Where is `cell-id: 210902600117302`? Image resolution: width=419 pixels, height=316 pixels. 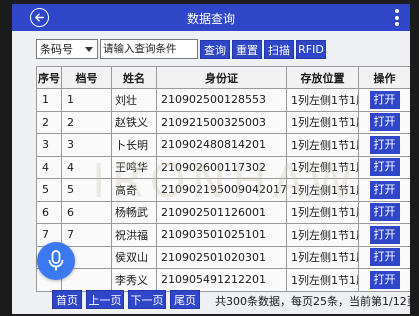 cell-id: 210902600117302 is located at coordinates (221, 167).